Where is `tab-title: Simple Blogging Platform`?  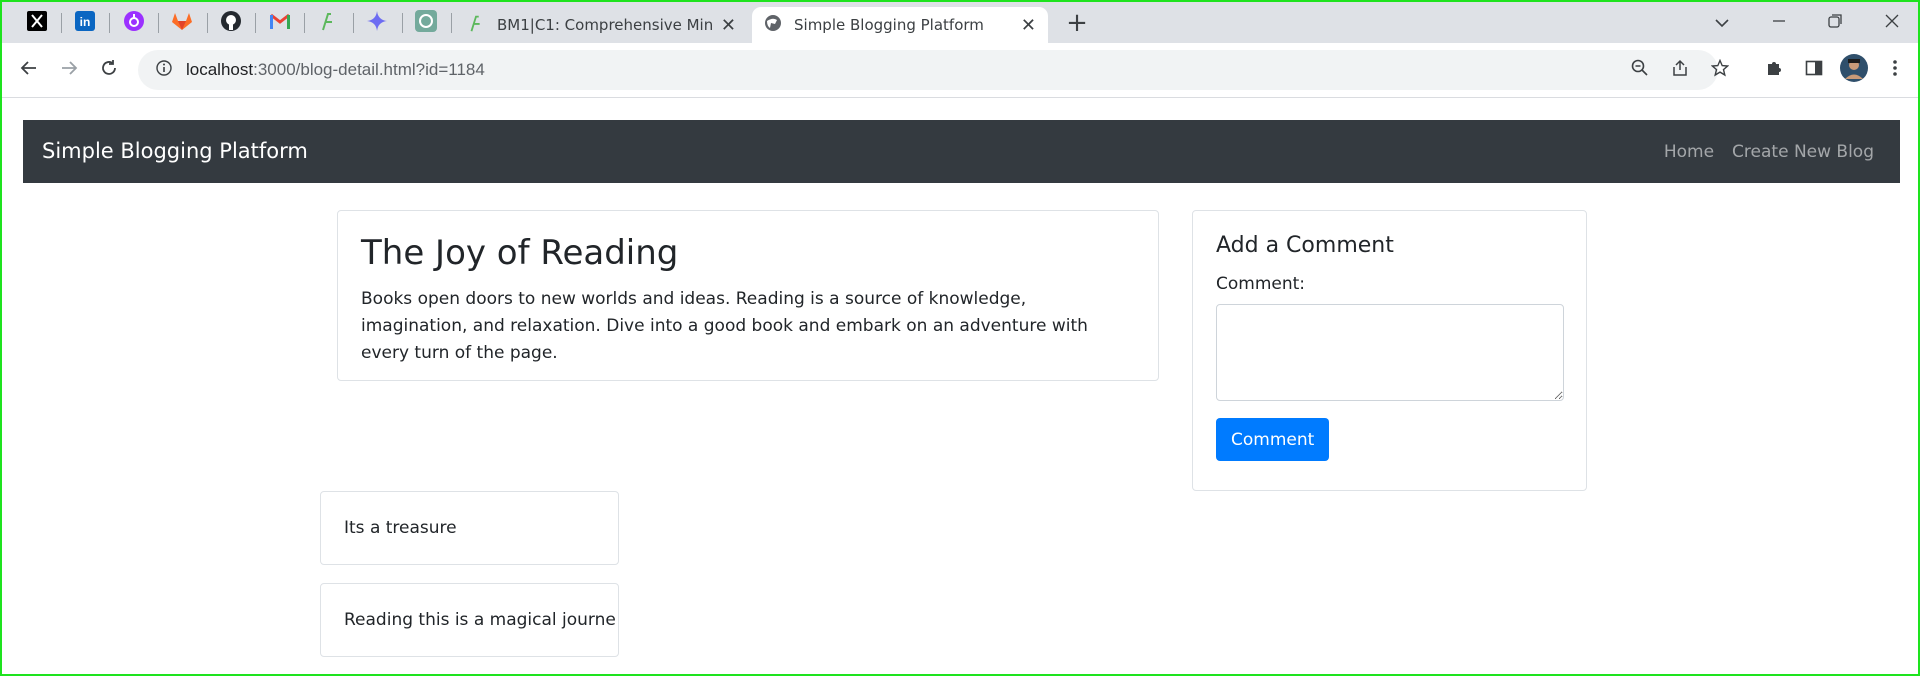
tab-title: Simple Blogging Platform is located at coordinates (889, 25).